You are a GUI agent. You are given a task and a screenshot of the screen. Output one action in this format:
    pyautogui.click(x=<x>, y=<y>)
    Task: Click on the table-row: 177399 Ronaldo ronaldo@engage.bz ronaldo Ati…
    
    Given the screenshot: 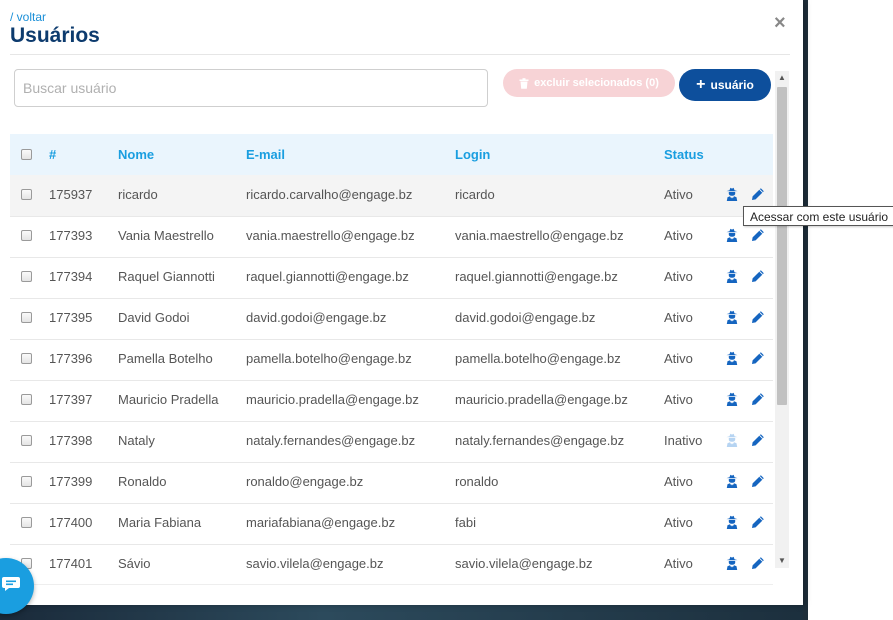 What is the action you would take?
    pyautogui.click(x=391, y=483)
    